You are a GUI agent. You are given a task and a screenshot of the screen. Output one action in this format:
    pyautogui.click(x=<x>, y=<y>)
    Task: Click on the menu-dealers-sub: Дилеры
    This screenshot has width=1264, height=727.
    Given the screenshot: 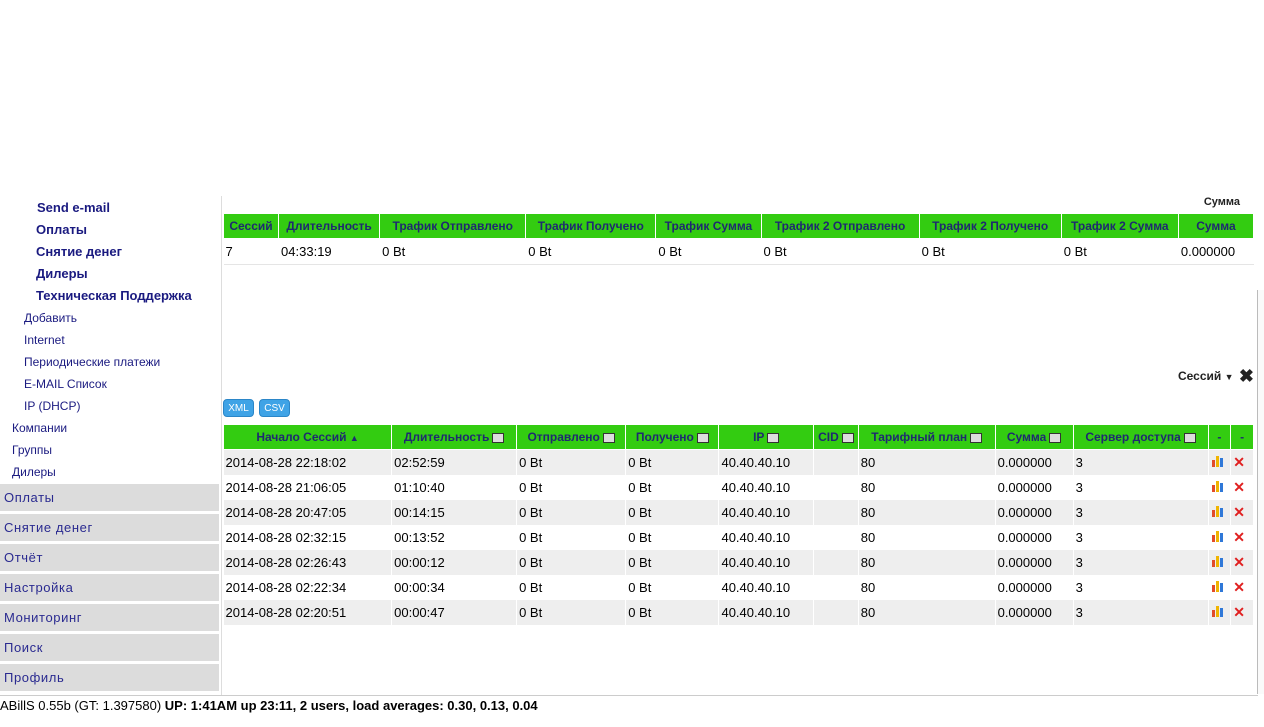 What is the action you would take?
    pyautogui.click(x=62, y=273)
    